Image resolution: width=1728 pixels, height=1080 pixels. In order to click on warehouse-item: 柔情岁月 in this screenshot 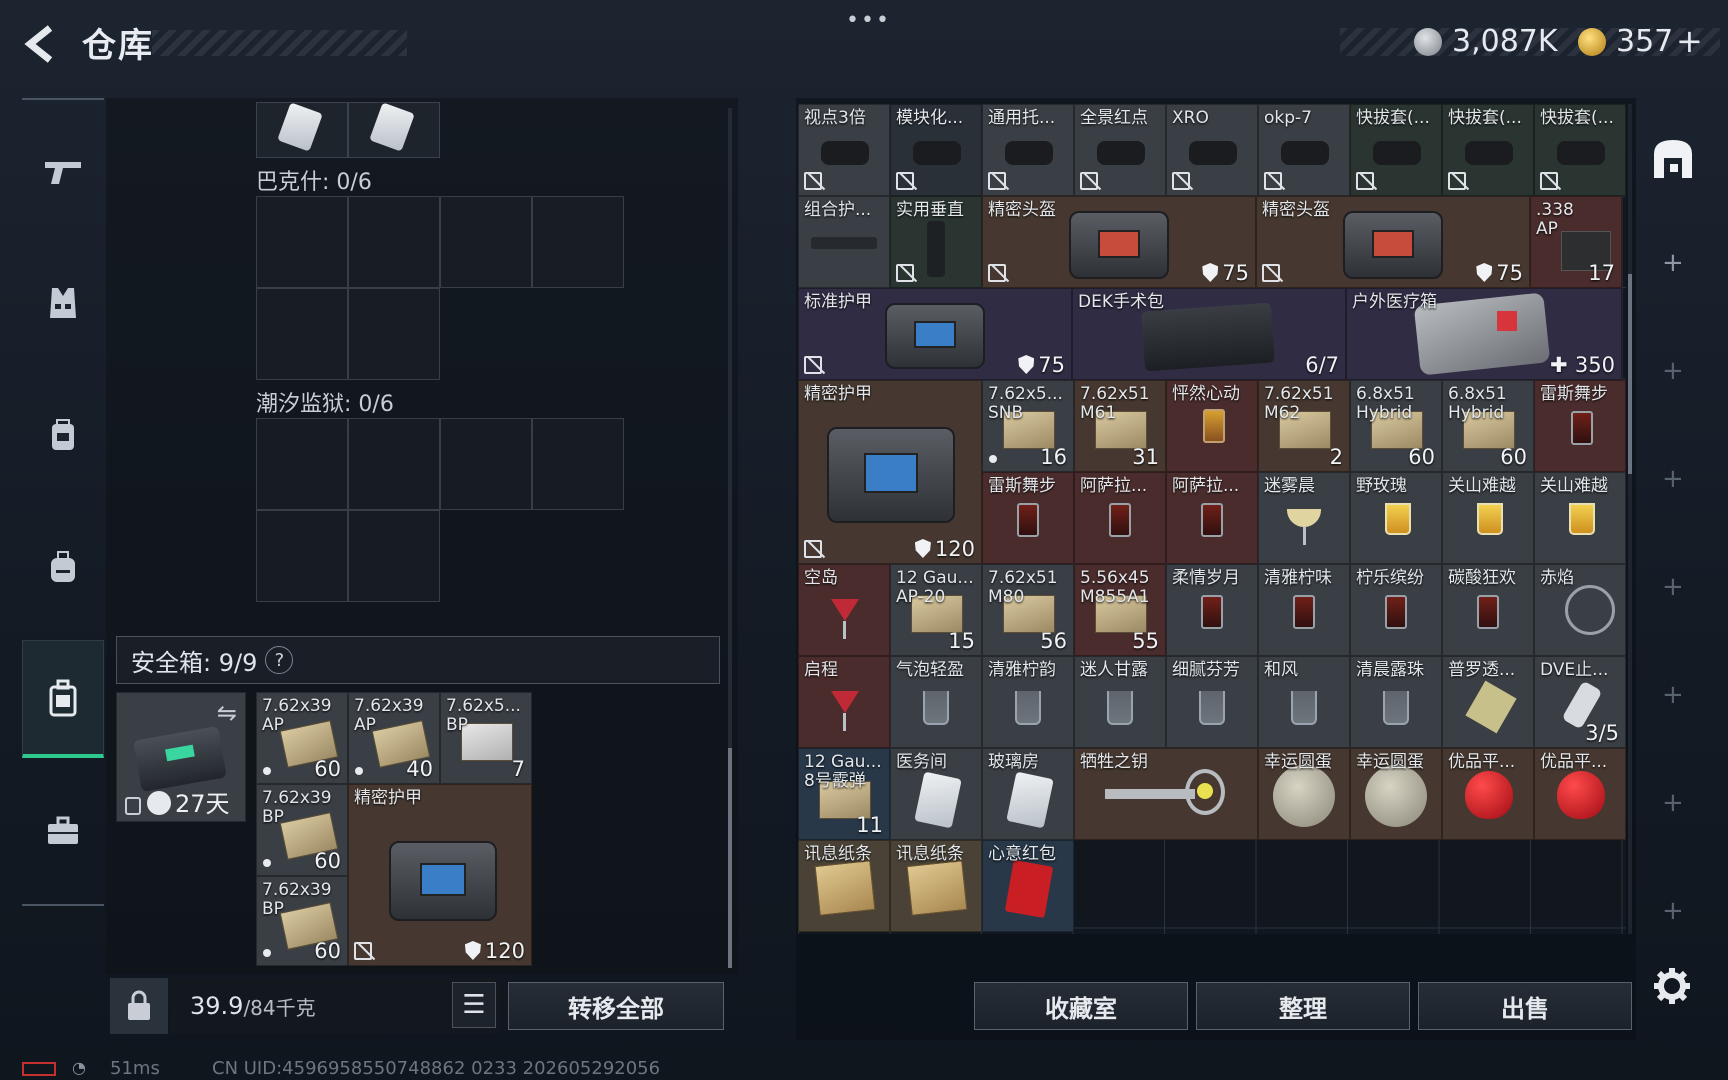, I will do `click(1212, 610)`.